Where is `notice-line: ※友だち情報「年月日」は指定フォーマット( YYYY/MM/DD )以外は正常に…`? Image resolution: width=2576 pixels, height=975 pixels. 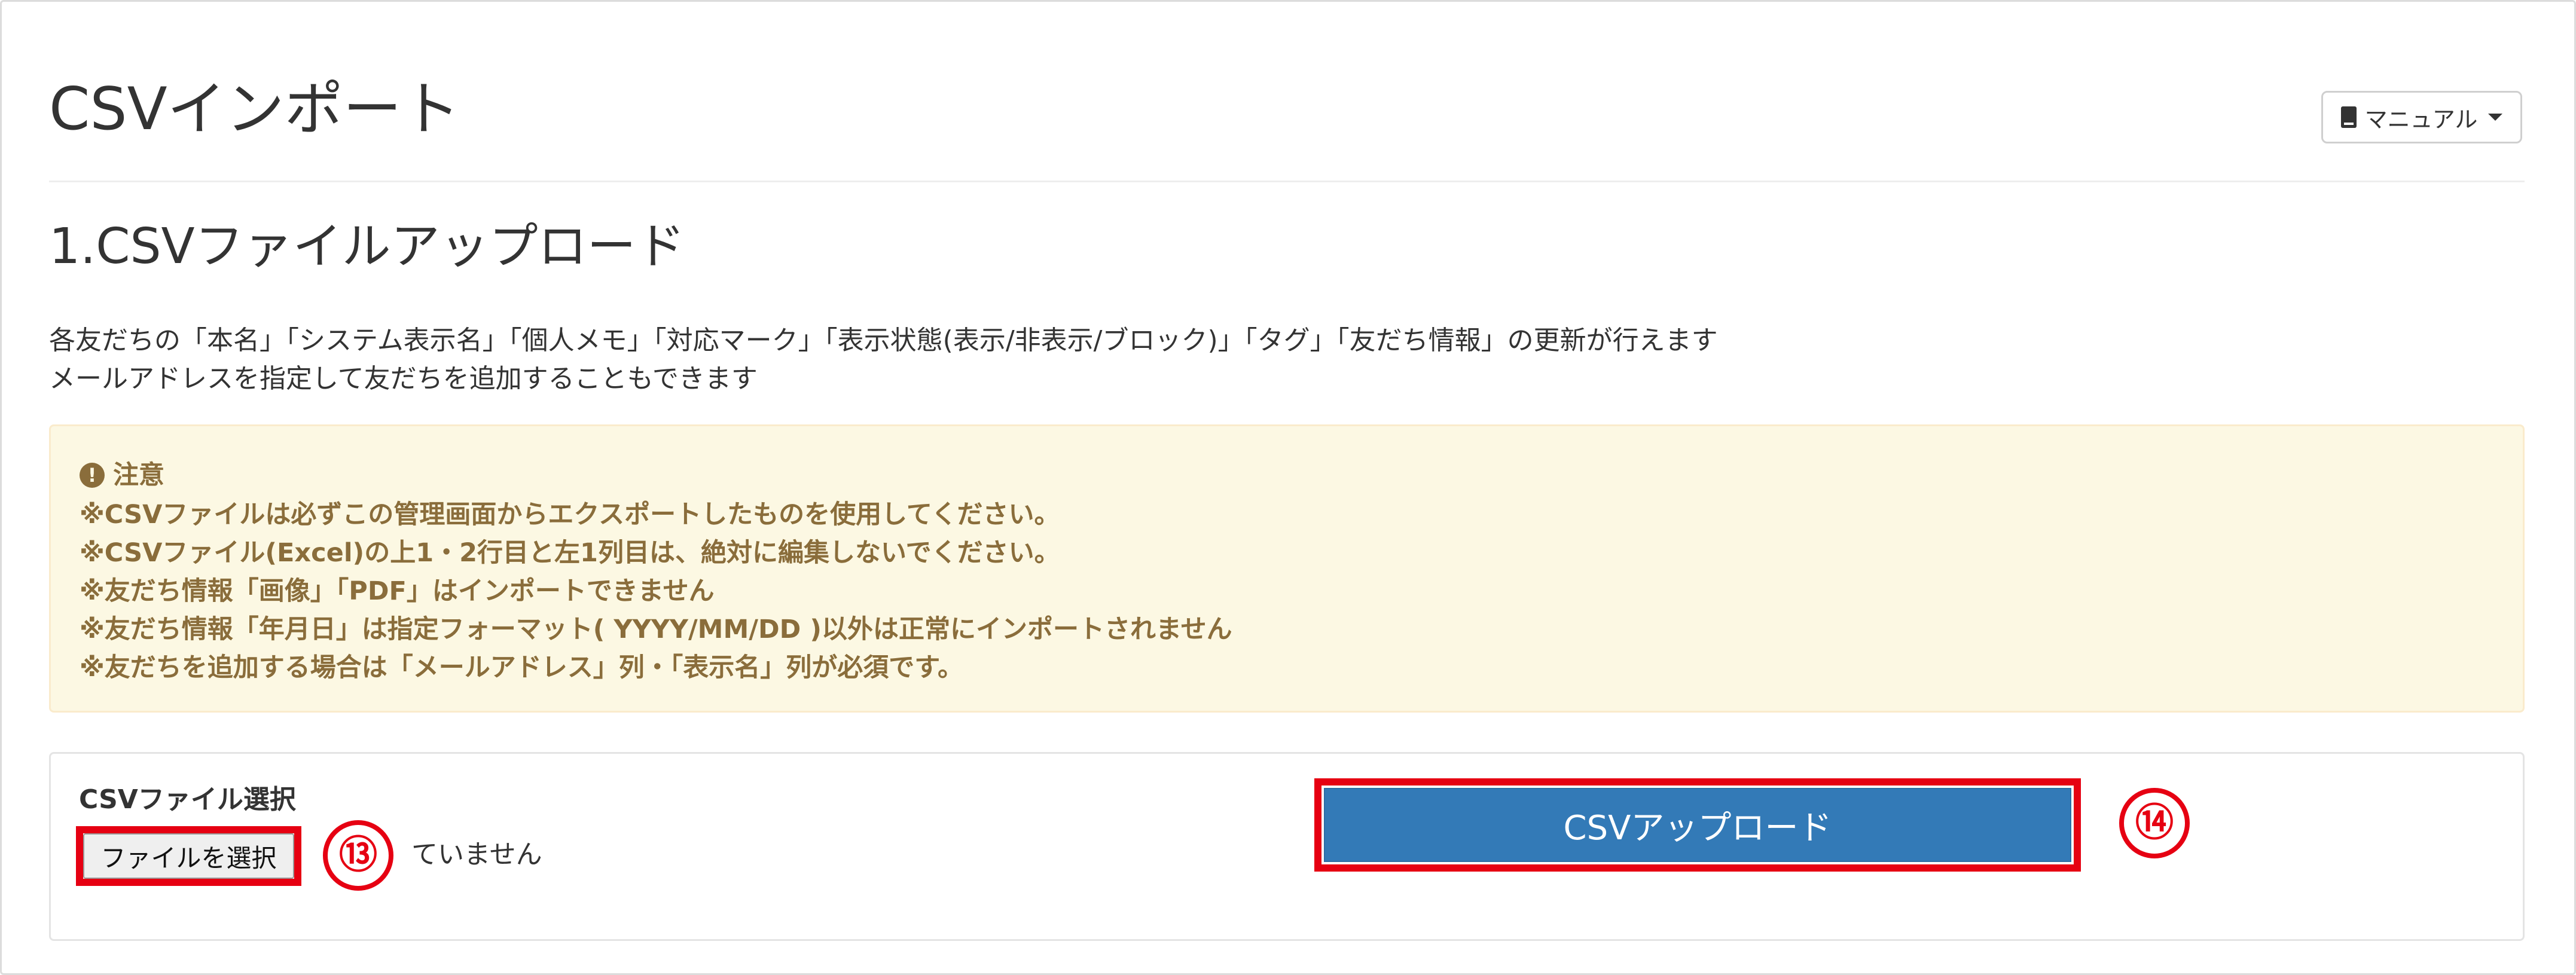
notice-line: ※友だち情報「年月日」は指定フォーマット( YYYY/MM/DD )以外は正常に… is located at coordinates (656, 630).